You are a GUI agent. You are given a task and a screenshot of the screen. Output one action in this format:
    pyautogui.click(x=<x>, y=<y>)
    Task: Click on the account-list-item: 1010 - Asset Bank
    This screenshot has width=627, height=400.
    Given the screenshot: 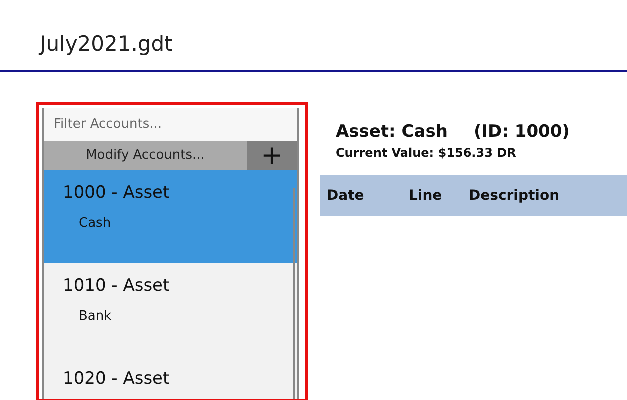 What is the action you would take?
    pyautogui.click(x=170, y=309)
    